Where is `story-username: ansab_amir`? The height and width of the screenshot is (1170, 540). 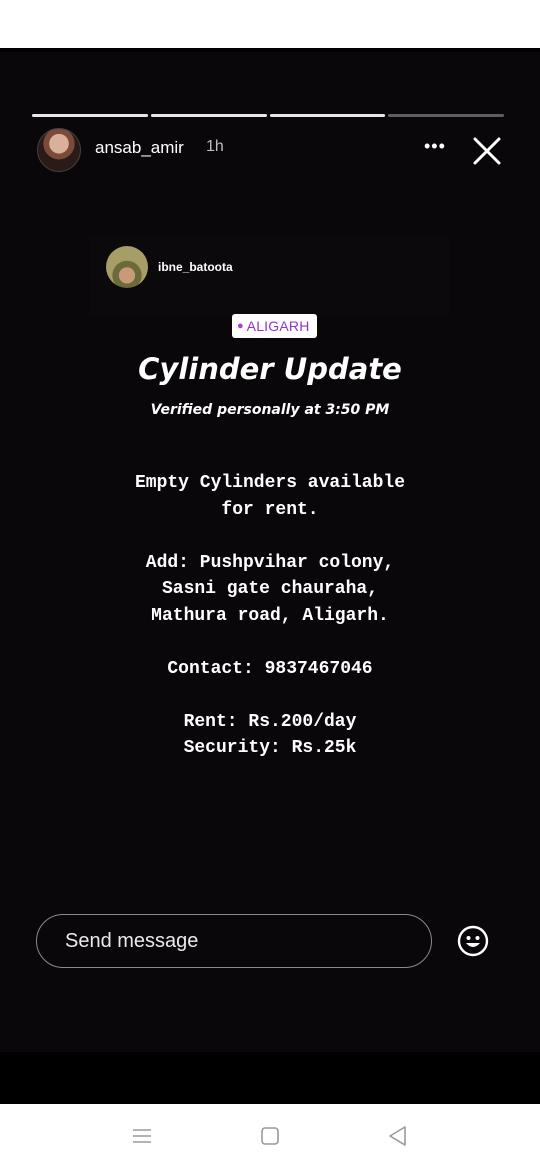
story-username: ansab_amir is located at coordinates (139, 148).